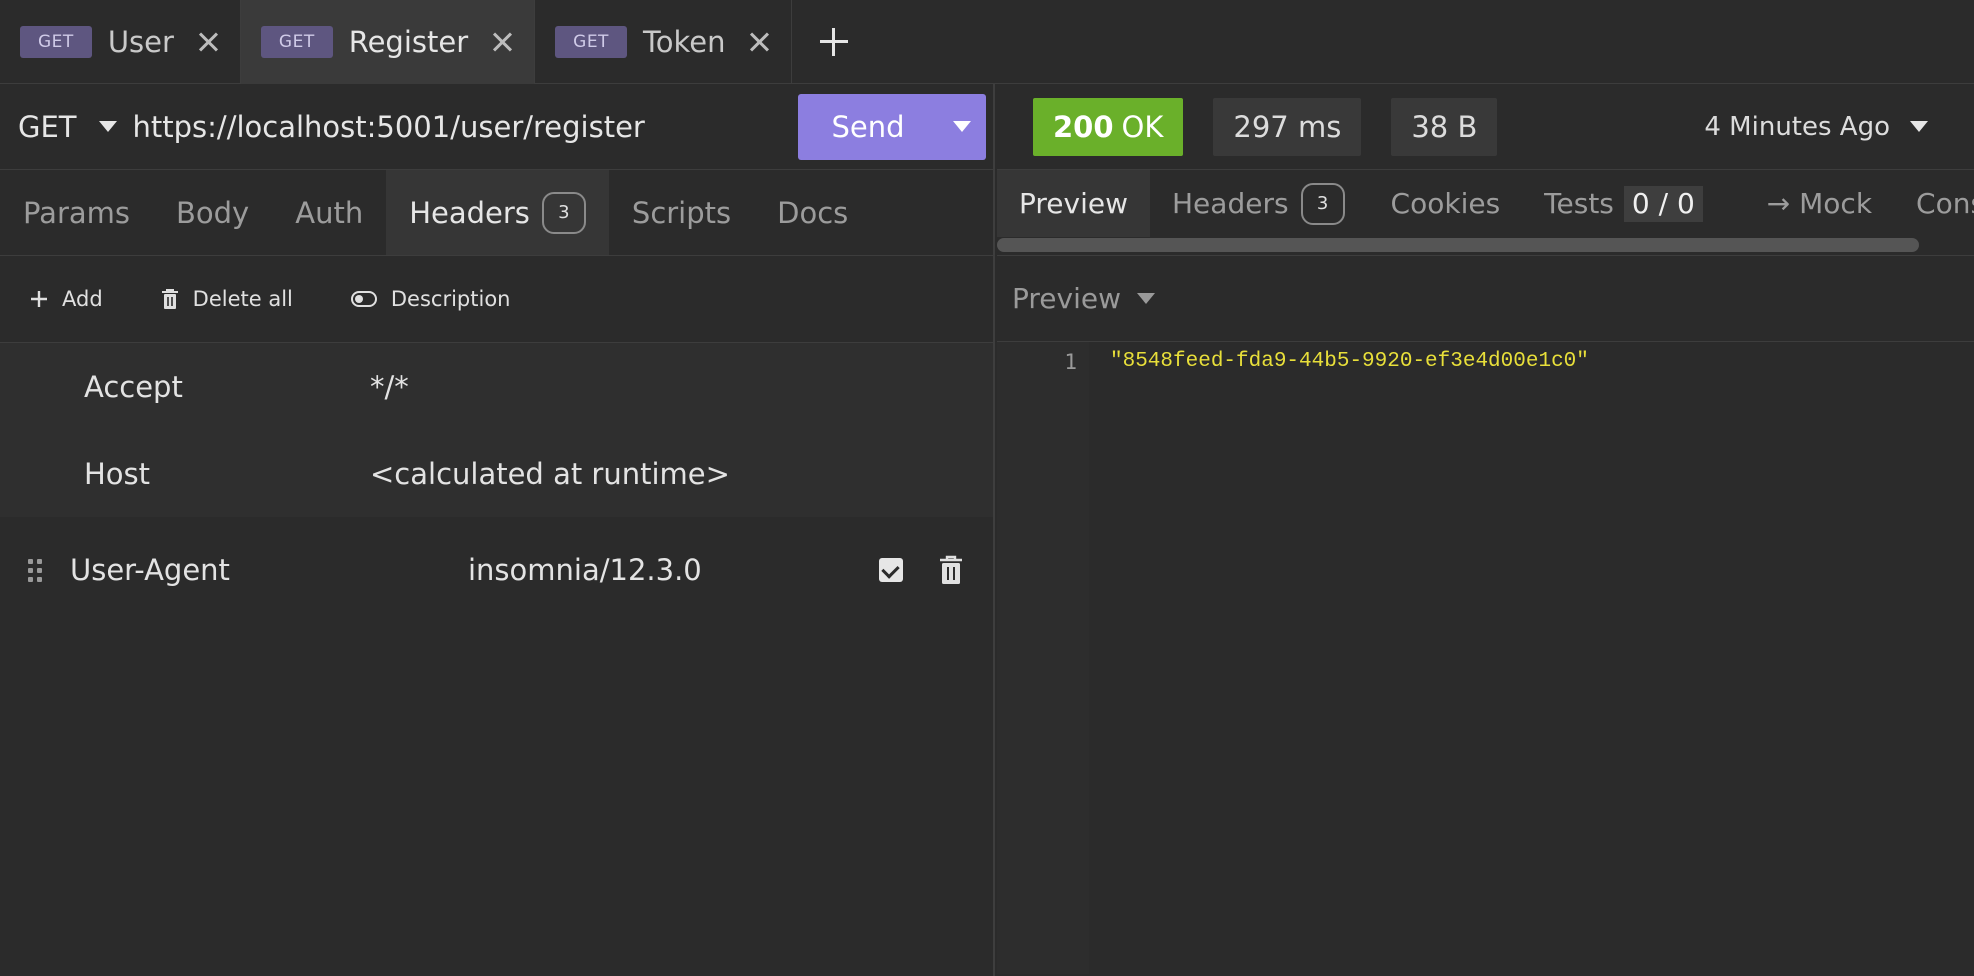  What do you see at coordinates (140, 42) in the screenshot?
I see `tab-label: User` at bounding box center [140, 42].